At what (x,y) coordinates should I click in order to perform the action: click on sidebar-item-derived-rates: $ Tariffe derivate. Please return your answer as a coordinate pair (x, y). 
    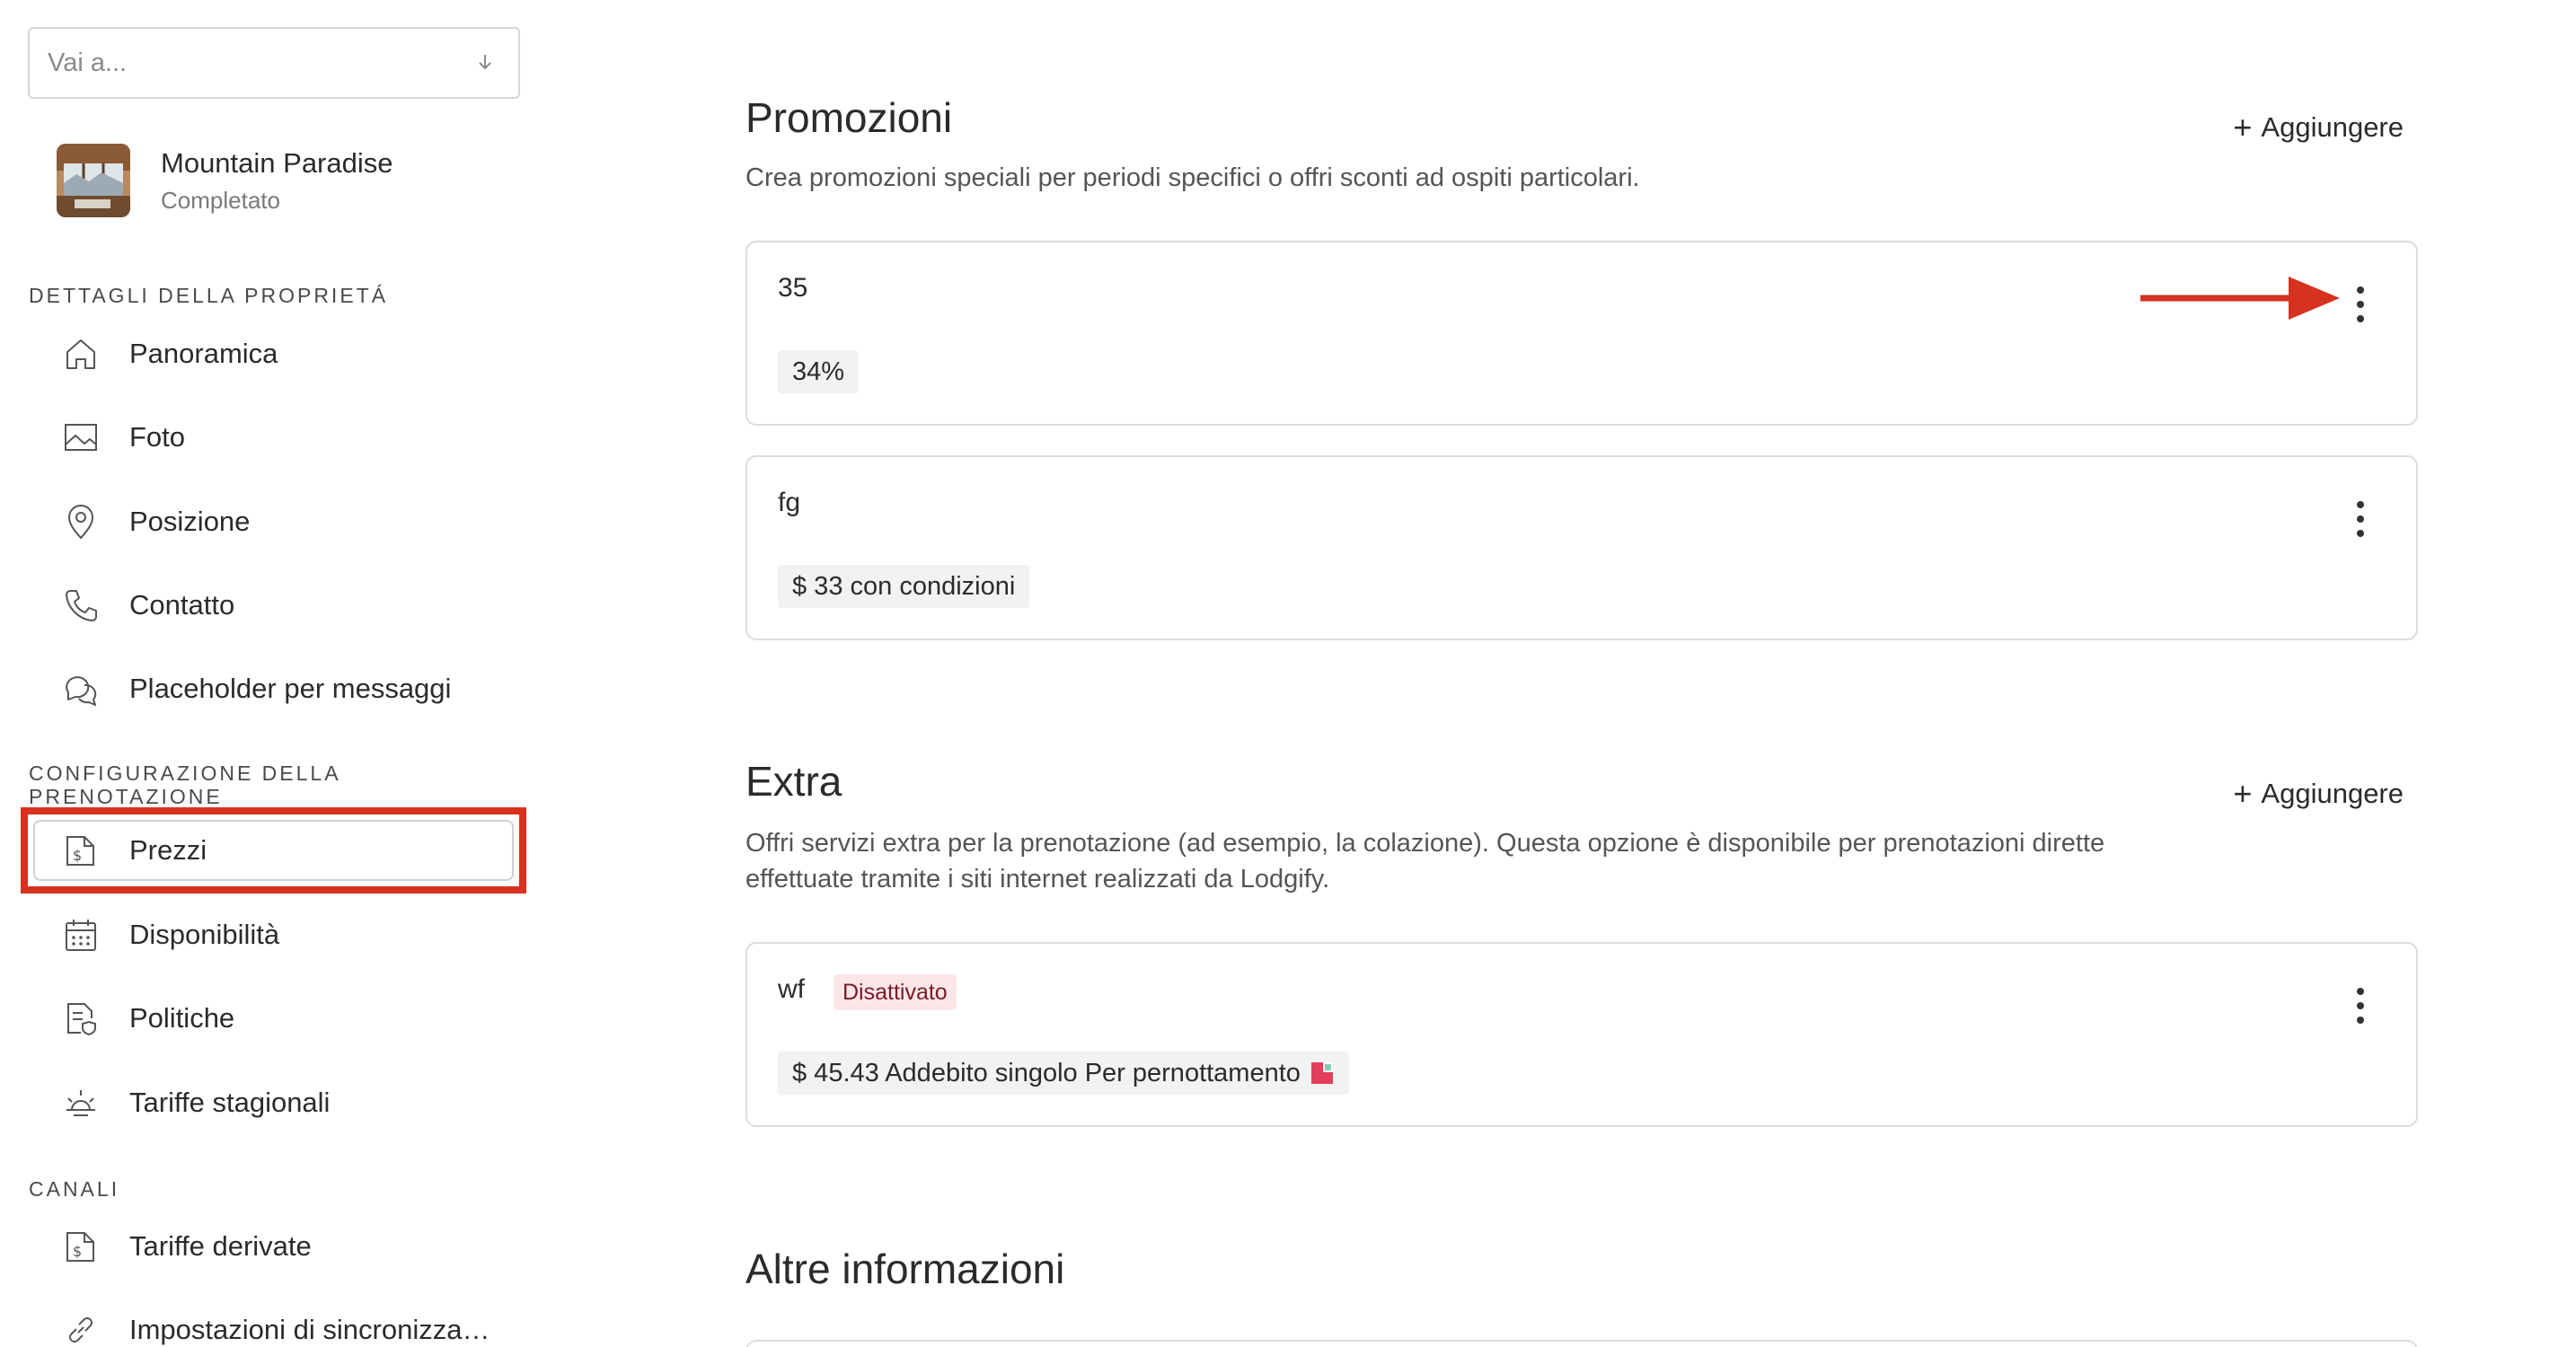
    Looking at the image, I should click on (274, 1246).